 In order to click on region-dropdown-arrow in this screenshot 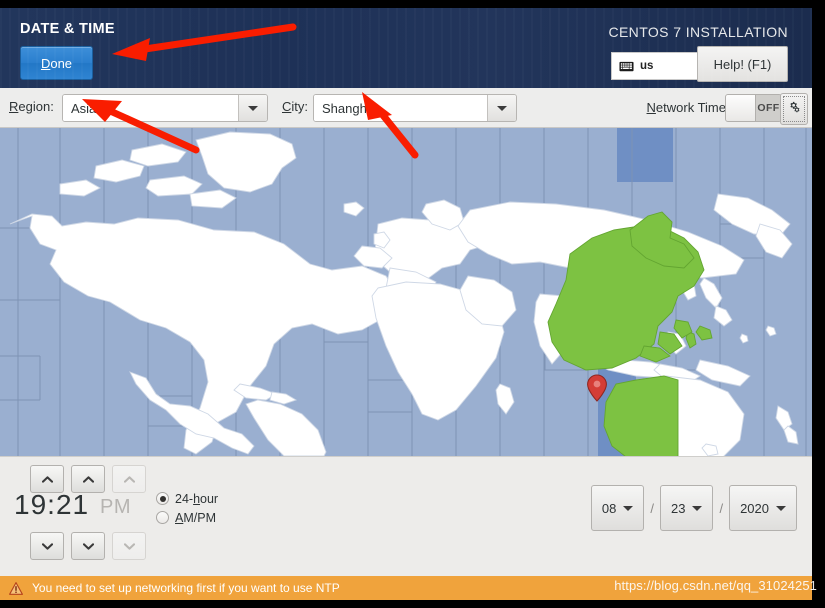, I will do `click(252, 108)`.